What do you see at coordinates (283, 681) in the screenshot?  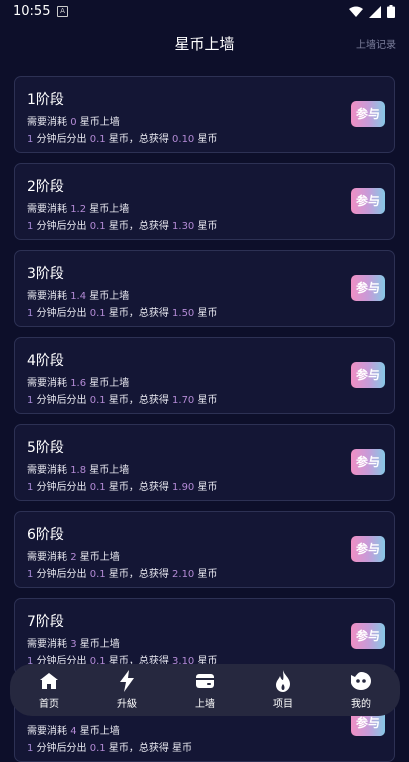 I see `flame-icon` at bounding box center [283, 681].